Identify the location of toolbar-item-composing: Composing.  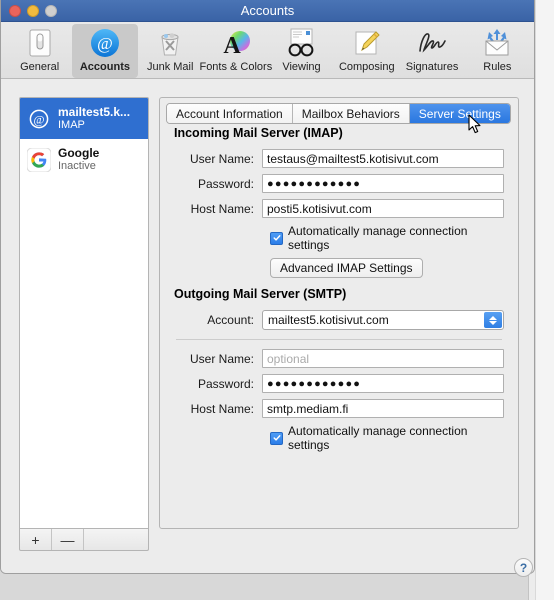
(366, 51).